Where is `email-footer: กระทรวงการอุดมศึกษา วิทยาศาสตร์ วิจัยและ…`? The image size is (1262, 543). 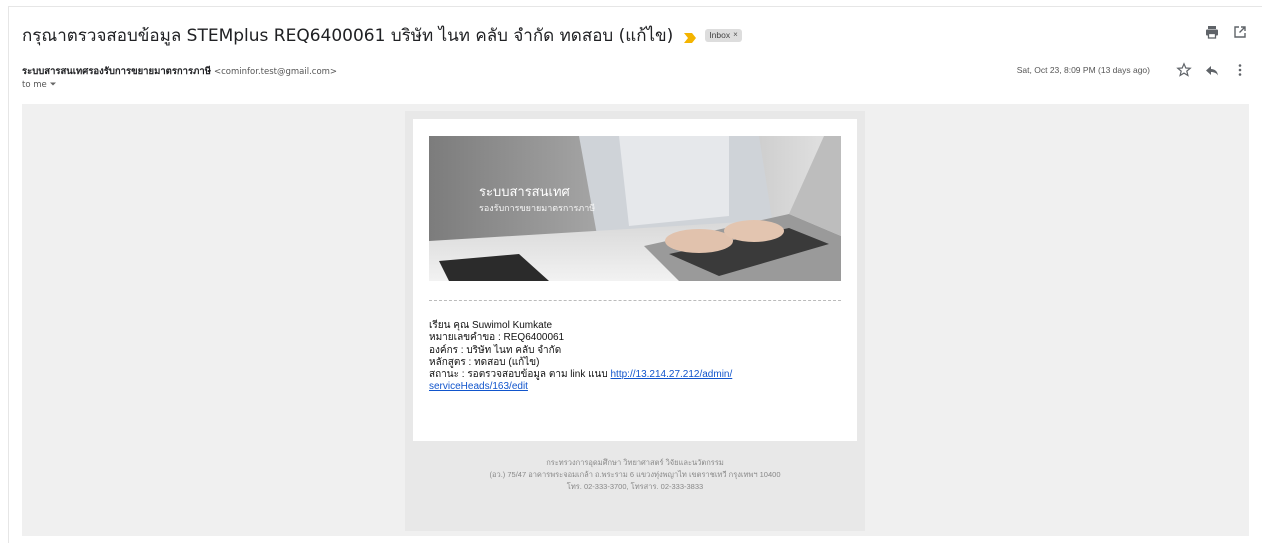
email-footer: กระทรวงการอุดมศึกษา วิทยาศาสตร์ วิจัยและ… is located at coordinates (635, 475).